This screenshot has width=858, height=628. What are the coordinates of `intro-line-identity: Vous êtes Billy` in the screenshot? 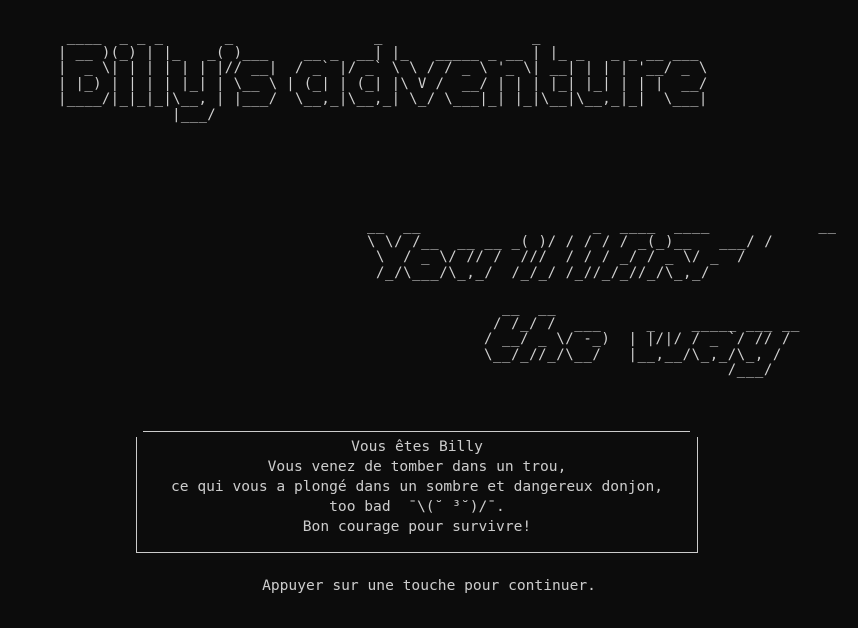 It's located at (417, 446).